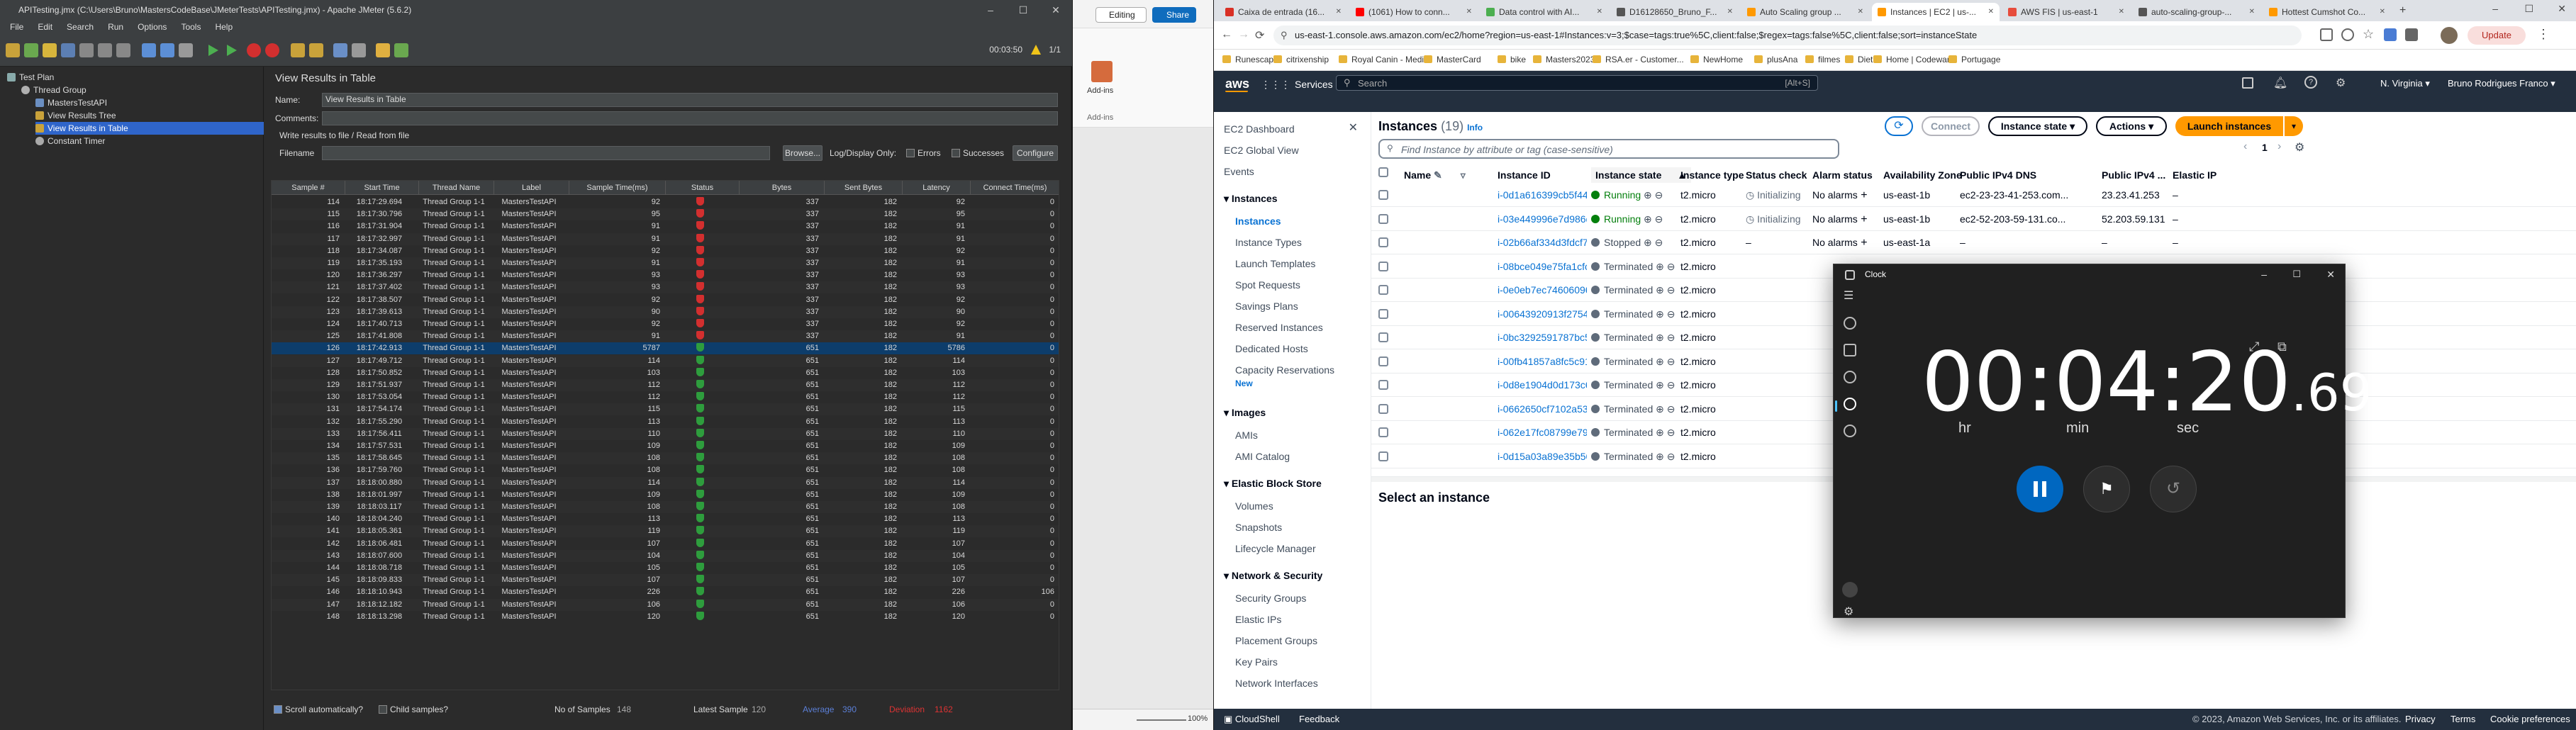  I want to click on aws-search-input: ⚲ Search [Alt+S], so click(1577, 83).